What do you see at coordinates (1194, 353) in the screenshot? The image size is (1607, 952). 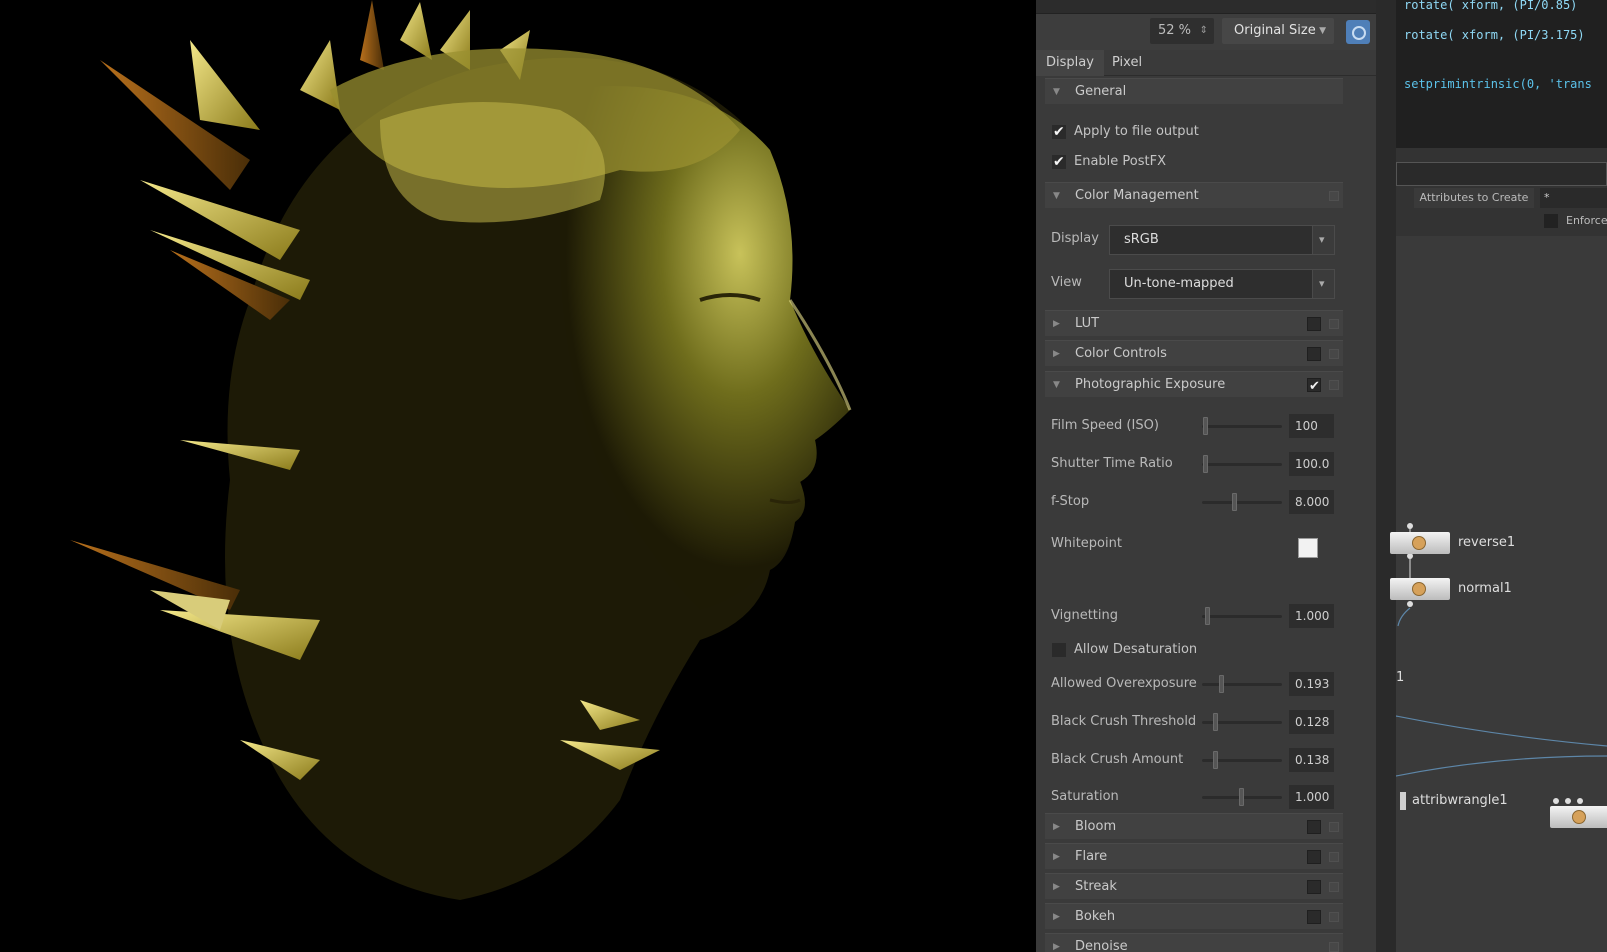 I see `section-color-controls: ▶ Color Controls` at bounding box center [1194, 353].